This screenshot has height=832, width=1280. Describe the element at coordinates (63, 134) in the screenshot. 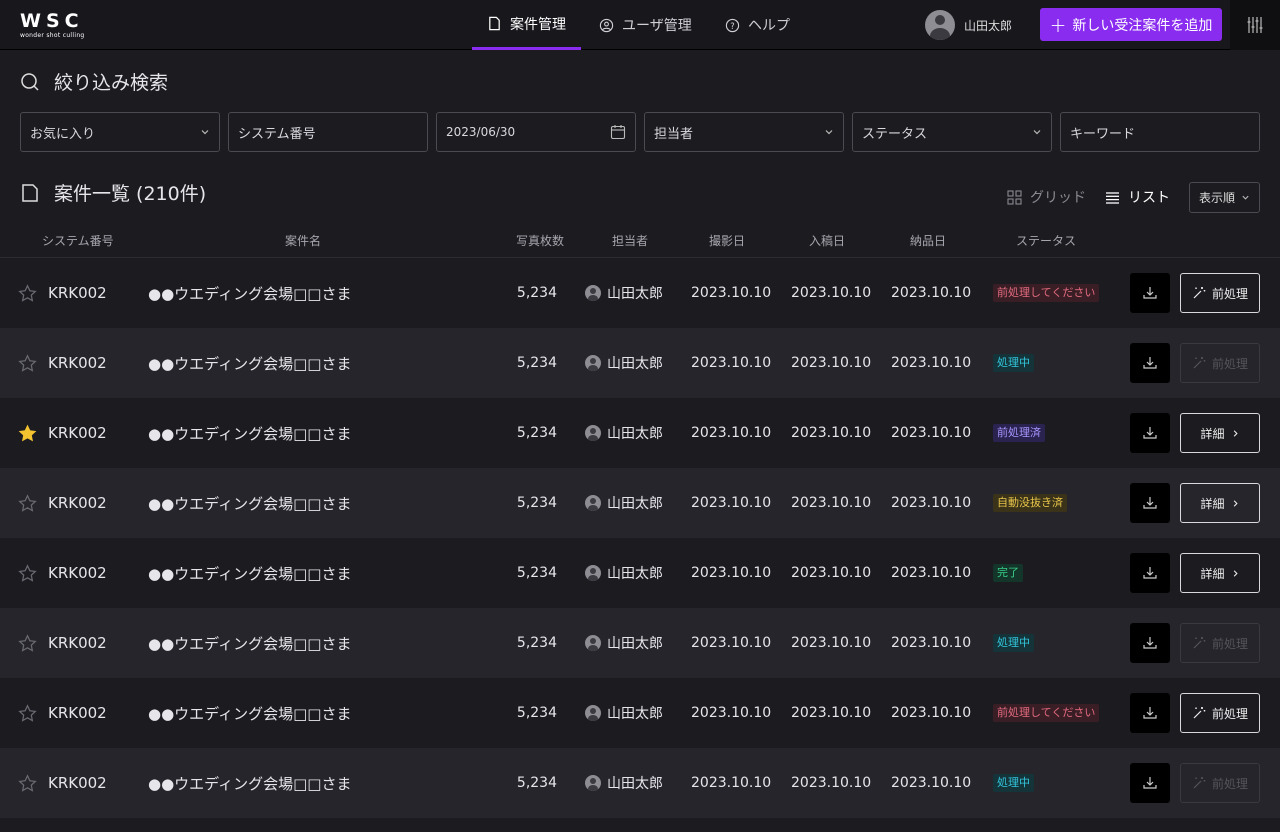

I see `favorite-select-value: お気に入り` at that location.